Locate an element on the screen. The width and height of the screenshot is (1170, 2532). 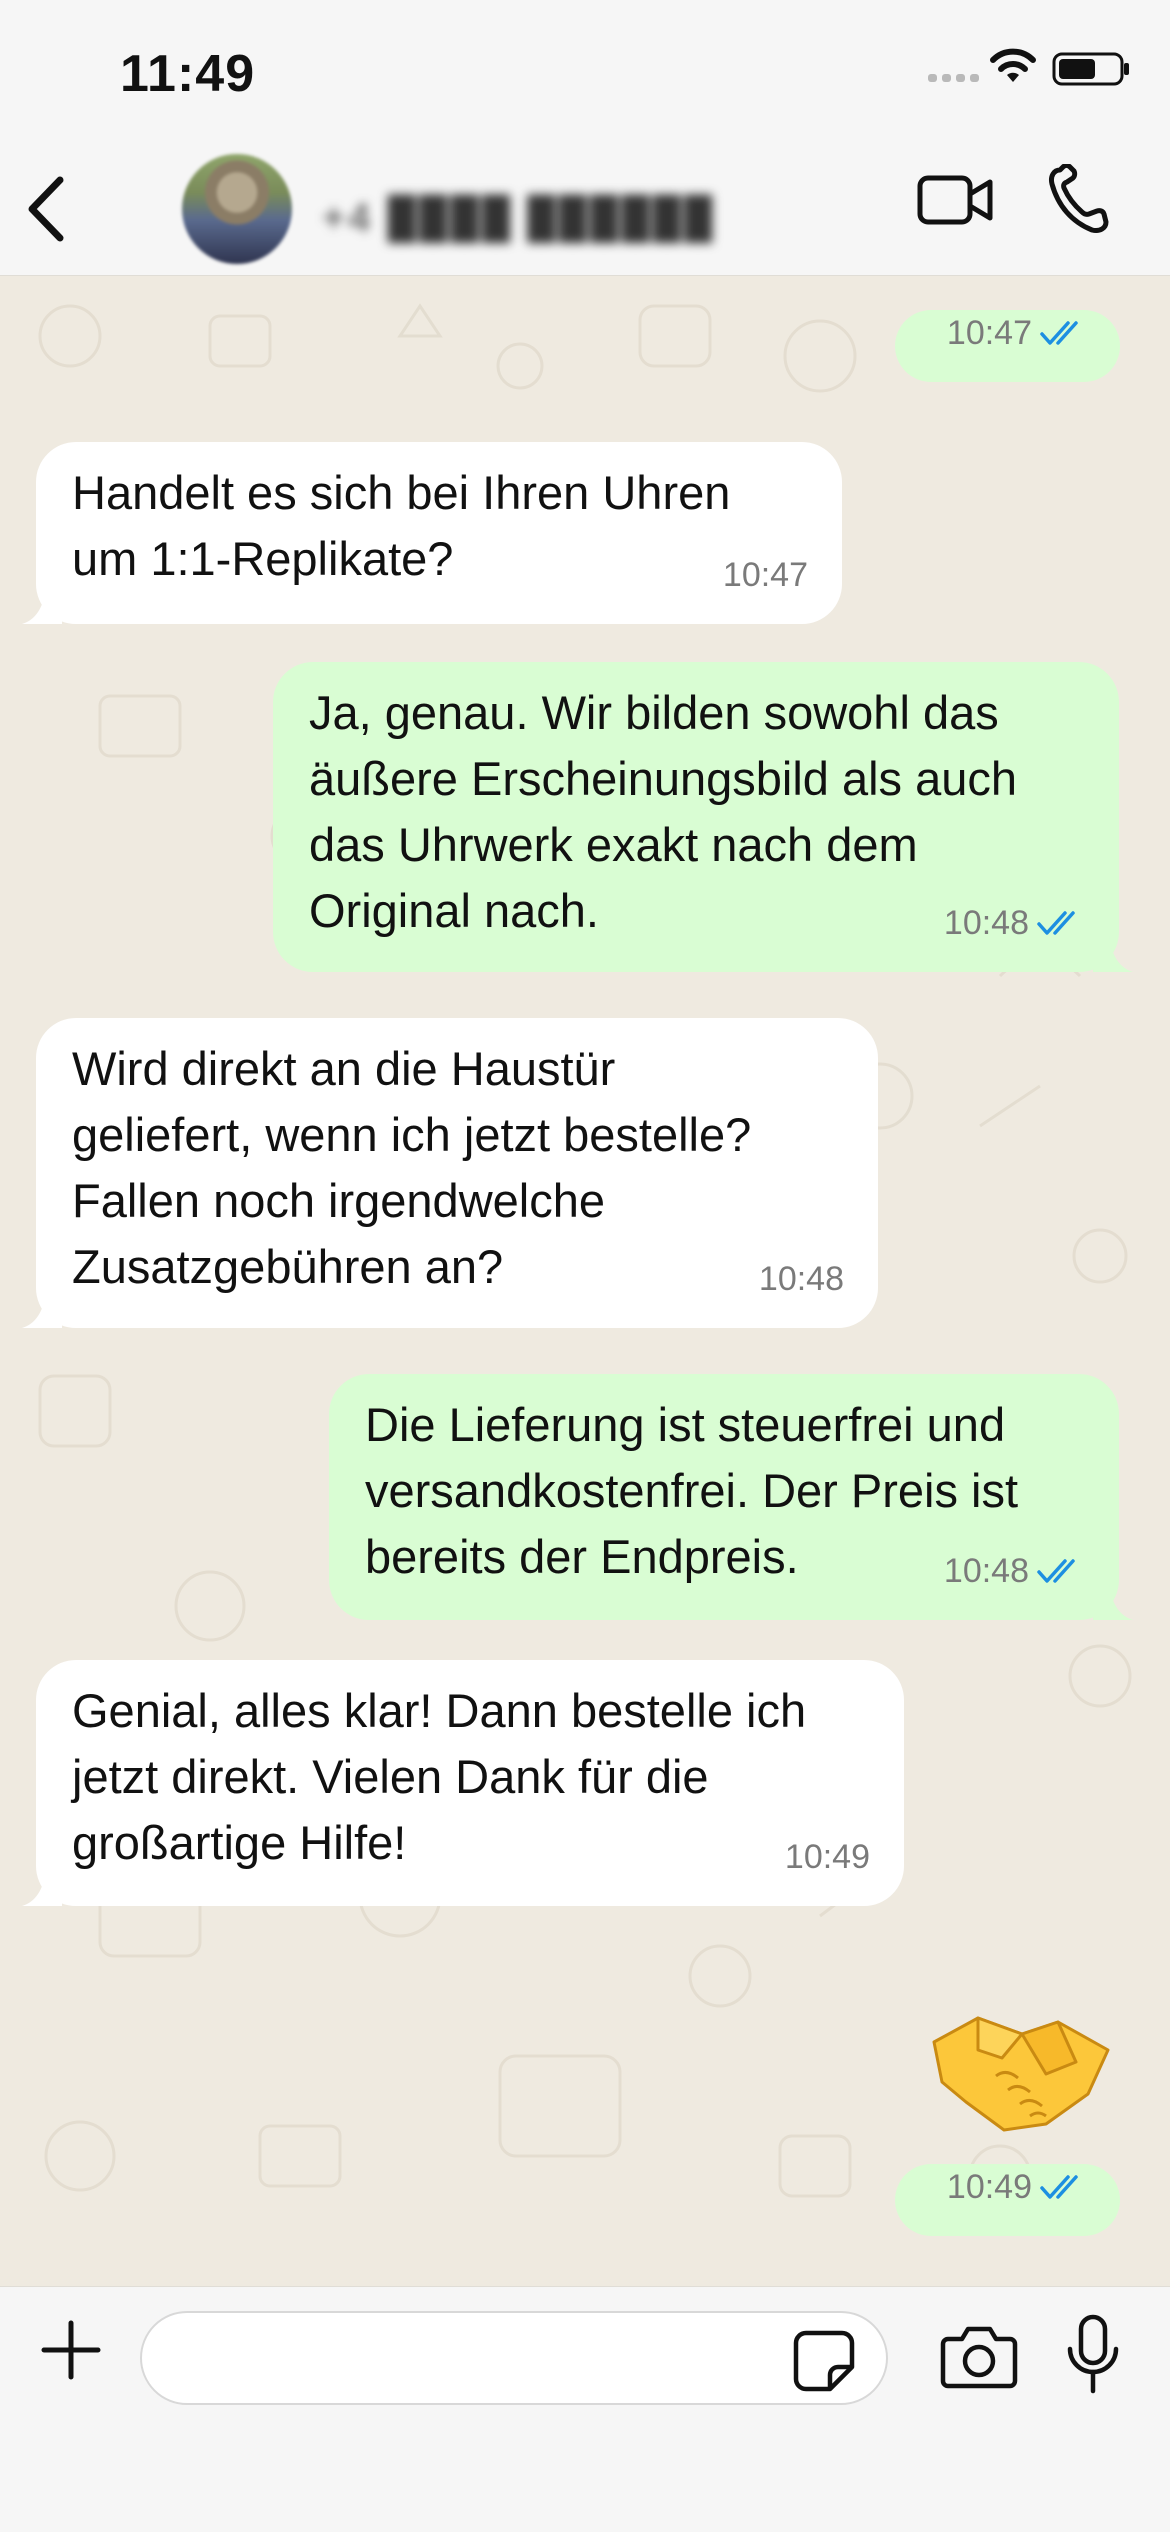
message-bubble-outgoing: 10:47 is located at coordinates (1007, 346).